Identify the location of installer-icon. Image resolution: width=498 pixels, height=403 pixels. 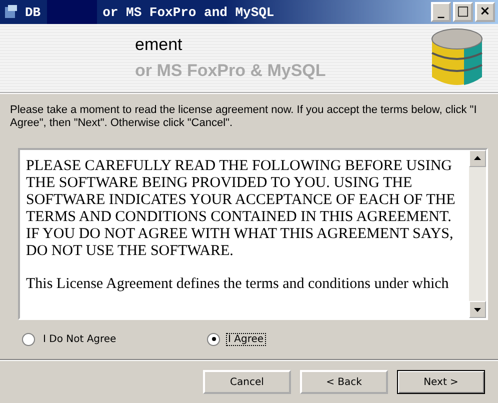
(11, 12).